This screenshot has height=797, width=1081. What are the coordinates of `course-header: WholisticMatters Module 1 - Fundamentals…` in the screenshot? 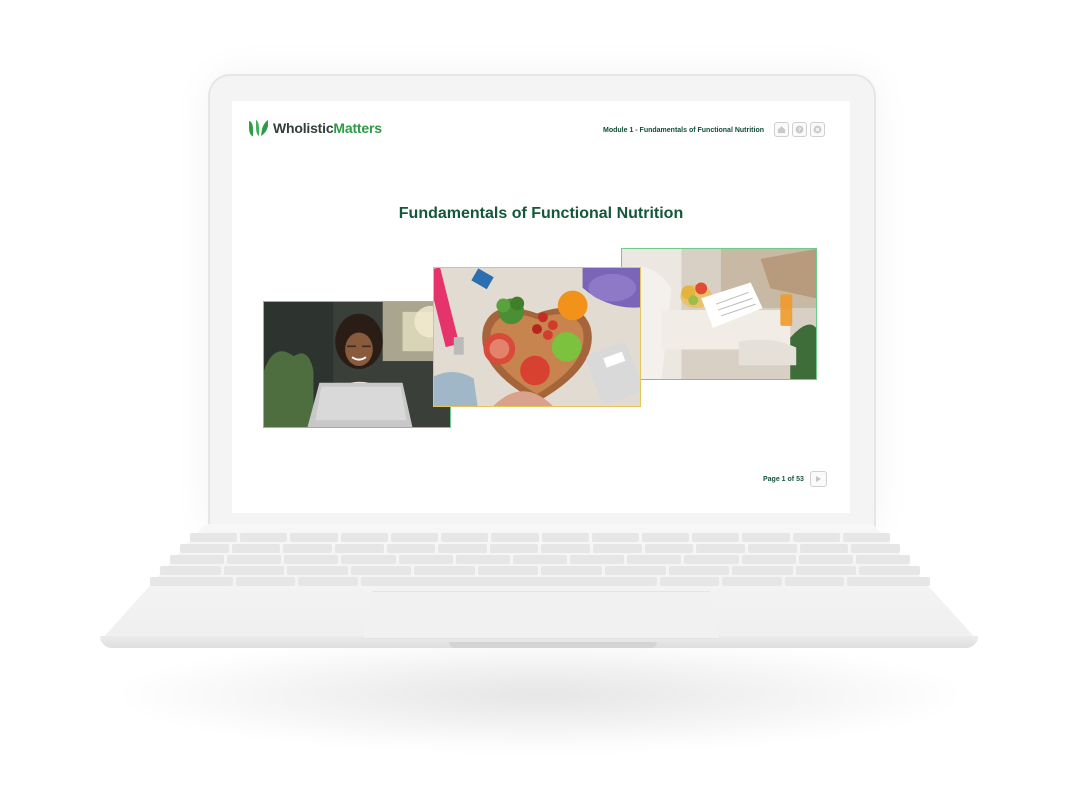 It's located at (541, 126).